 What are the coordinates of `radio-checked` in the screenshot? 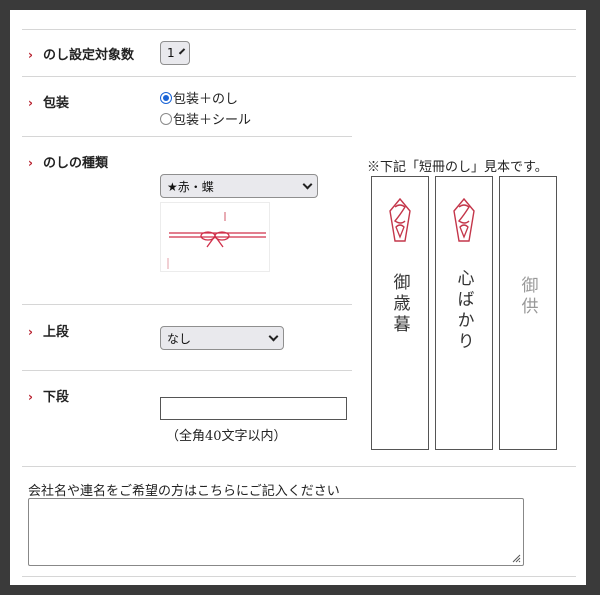 It's located at (166, 97).